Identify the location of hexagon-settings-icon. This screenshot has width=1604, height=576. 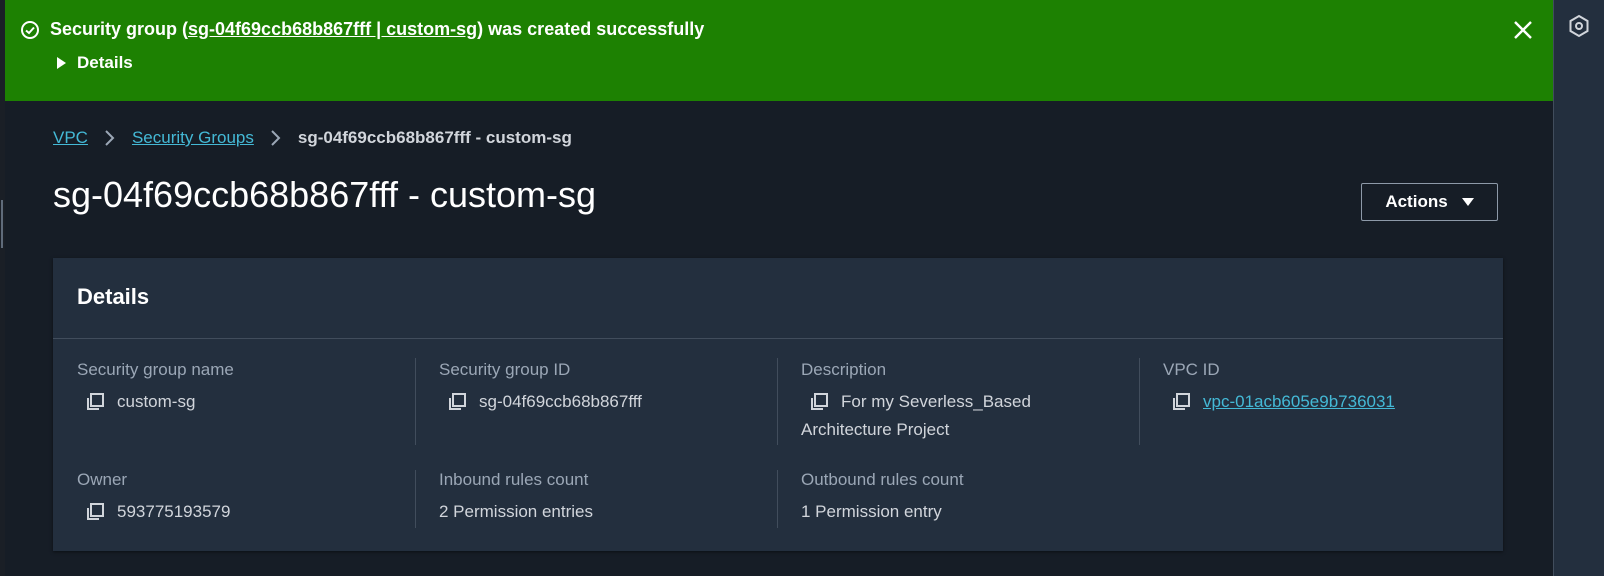
(1579, 26).